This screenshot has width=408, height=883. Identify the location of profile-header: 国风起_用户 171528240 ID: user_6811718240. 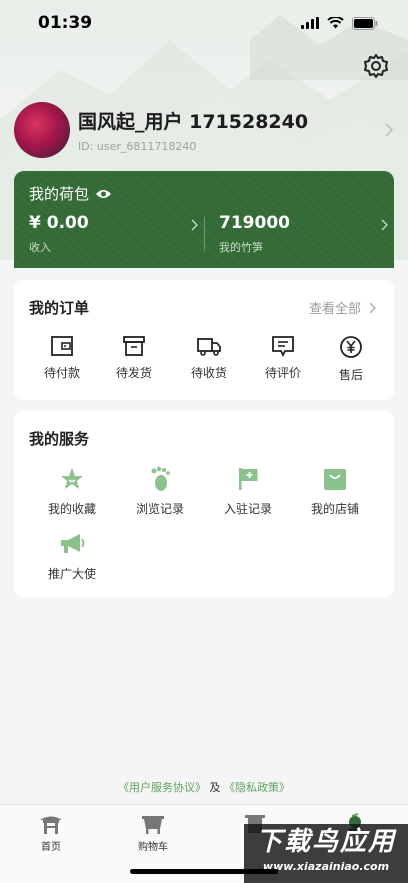
(204, 130).